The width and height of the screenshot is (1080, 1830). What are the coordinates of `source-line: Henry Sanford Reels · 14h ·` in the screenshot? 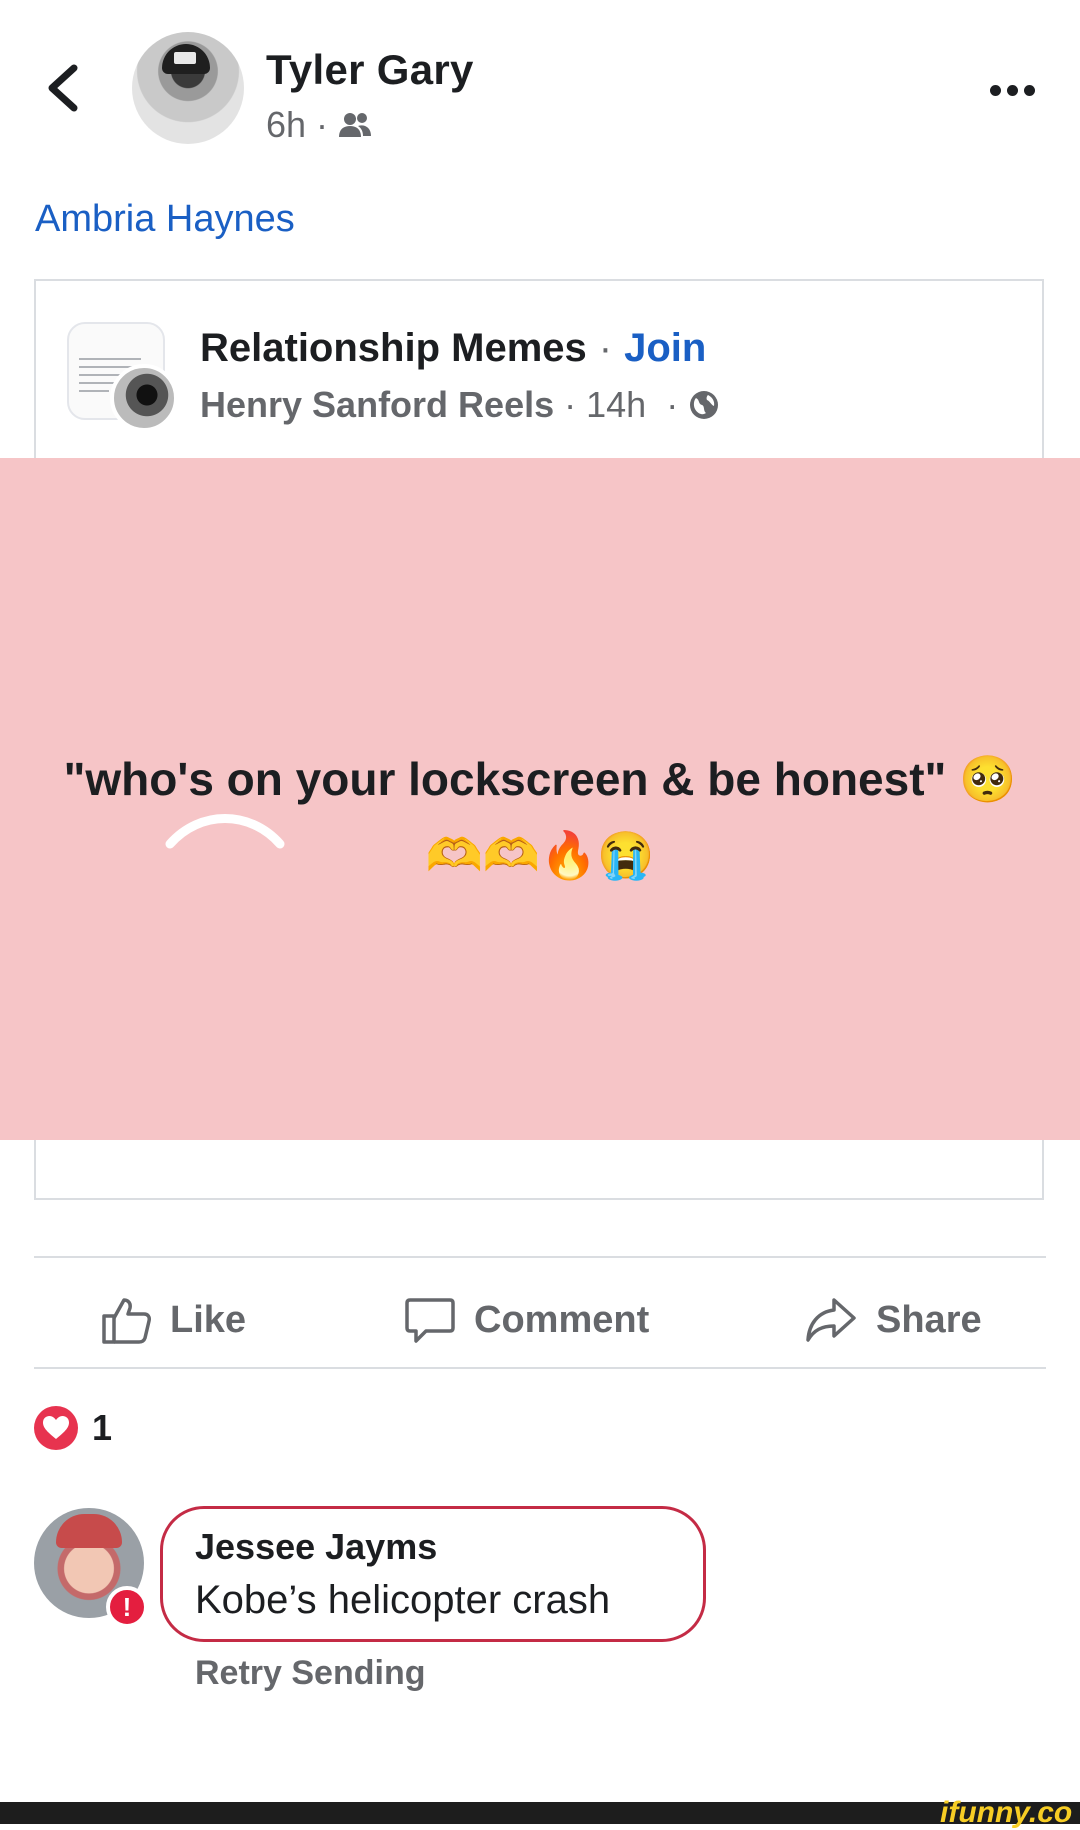 It's located at (460, 405).